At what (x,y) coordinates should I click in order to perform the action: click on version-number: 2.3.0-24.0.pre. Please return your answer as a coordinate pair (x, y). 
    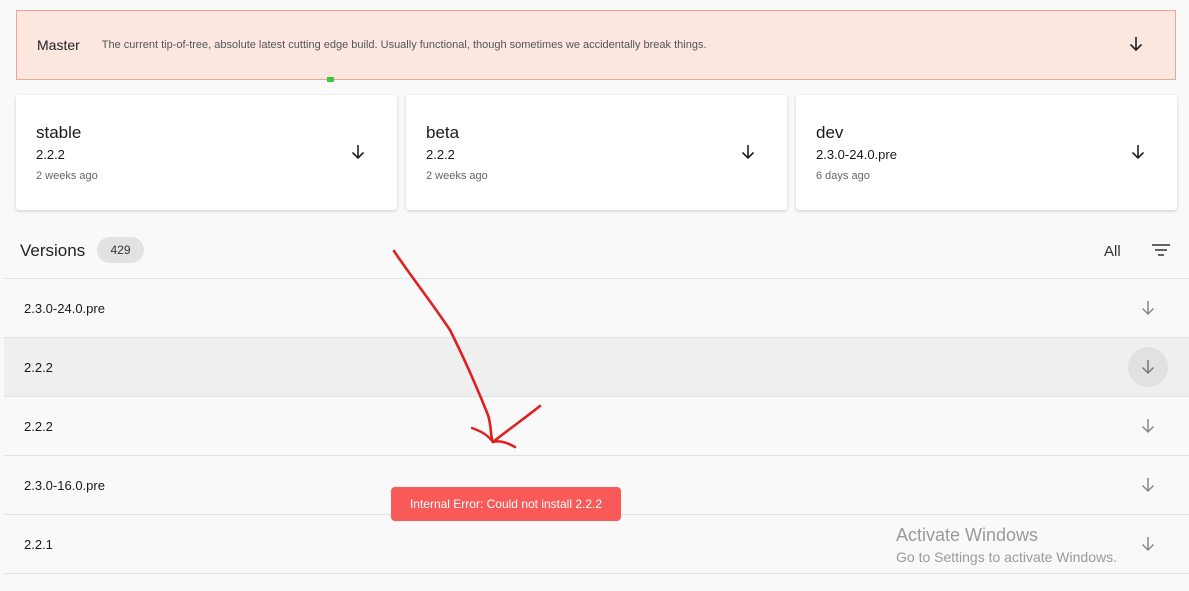
    Looking at the image, I should click on (64, 308).